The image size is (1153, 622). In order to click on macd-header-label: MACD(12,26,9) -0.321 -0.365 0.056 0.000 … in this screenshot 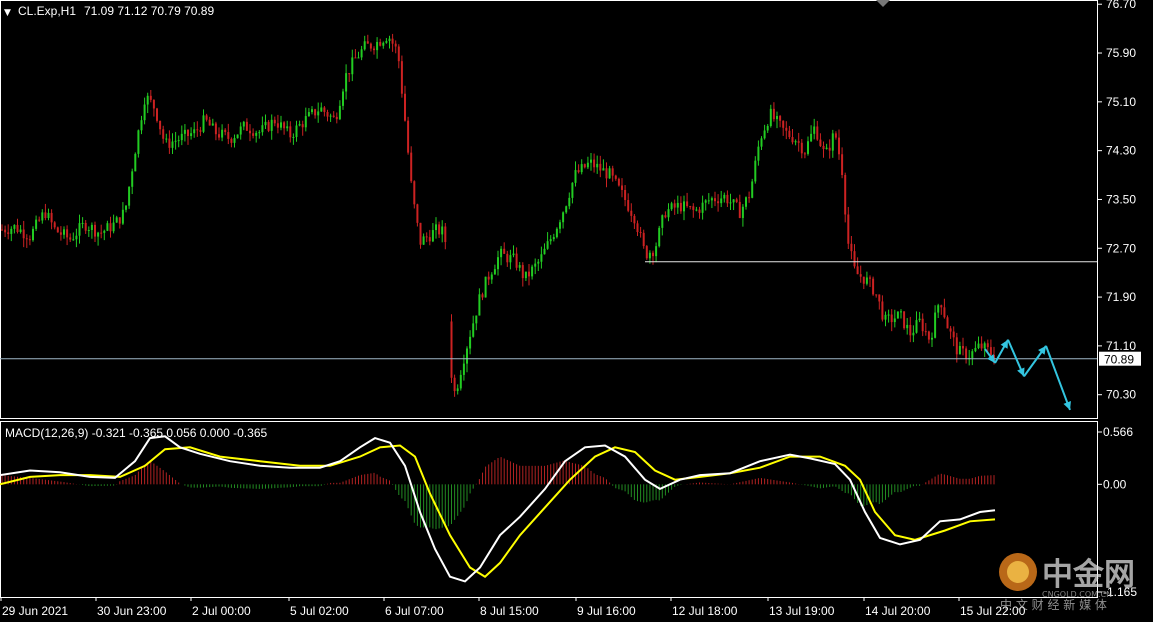, I will do `click(136, 433)`.